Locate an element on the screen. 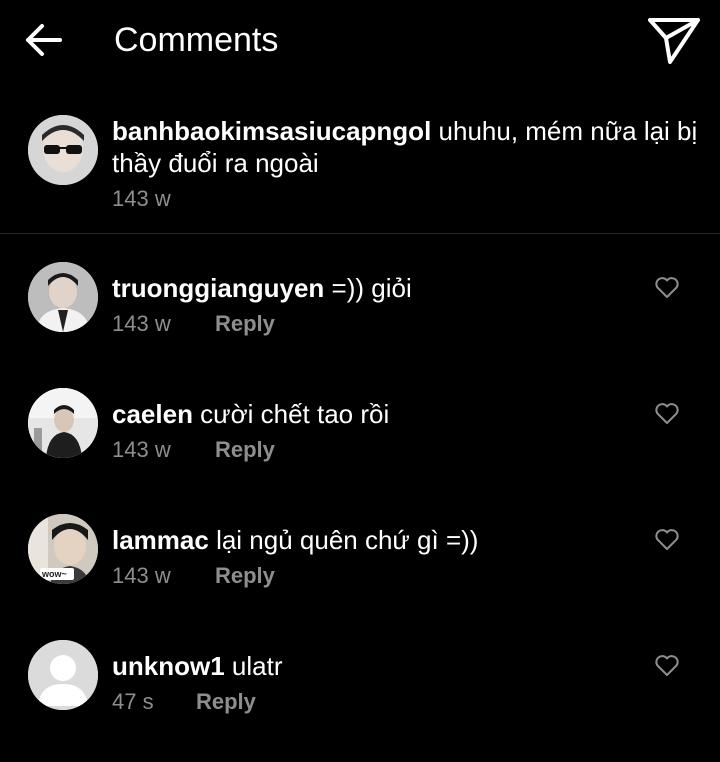 Image resolution: width=720 pixels, height=762 pixels. arrow-left-icon is located at coordinates (44, 40).